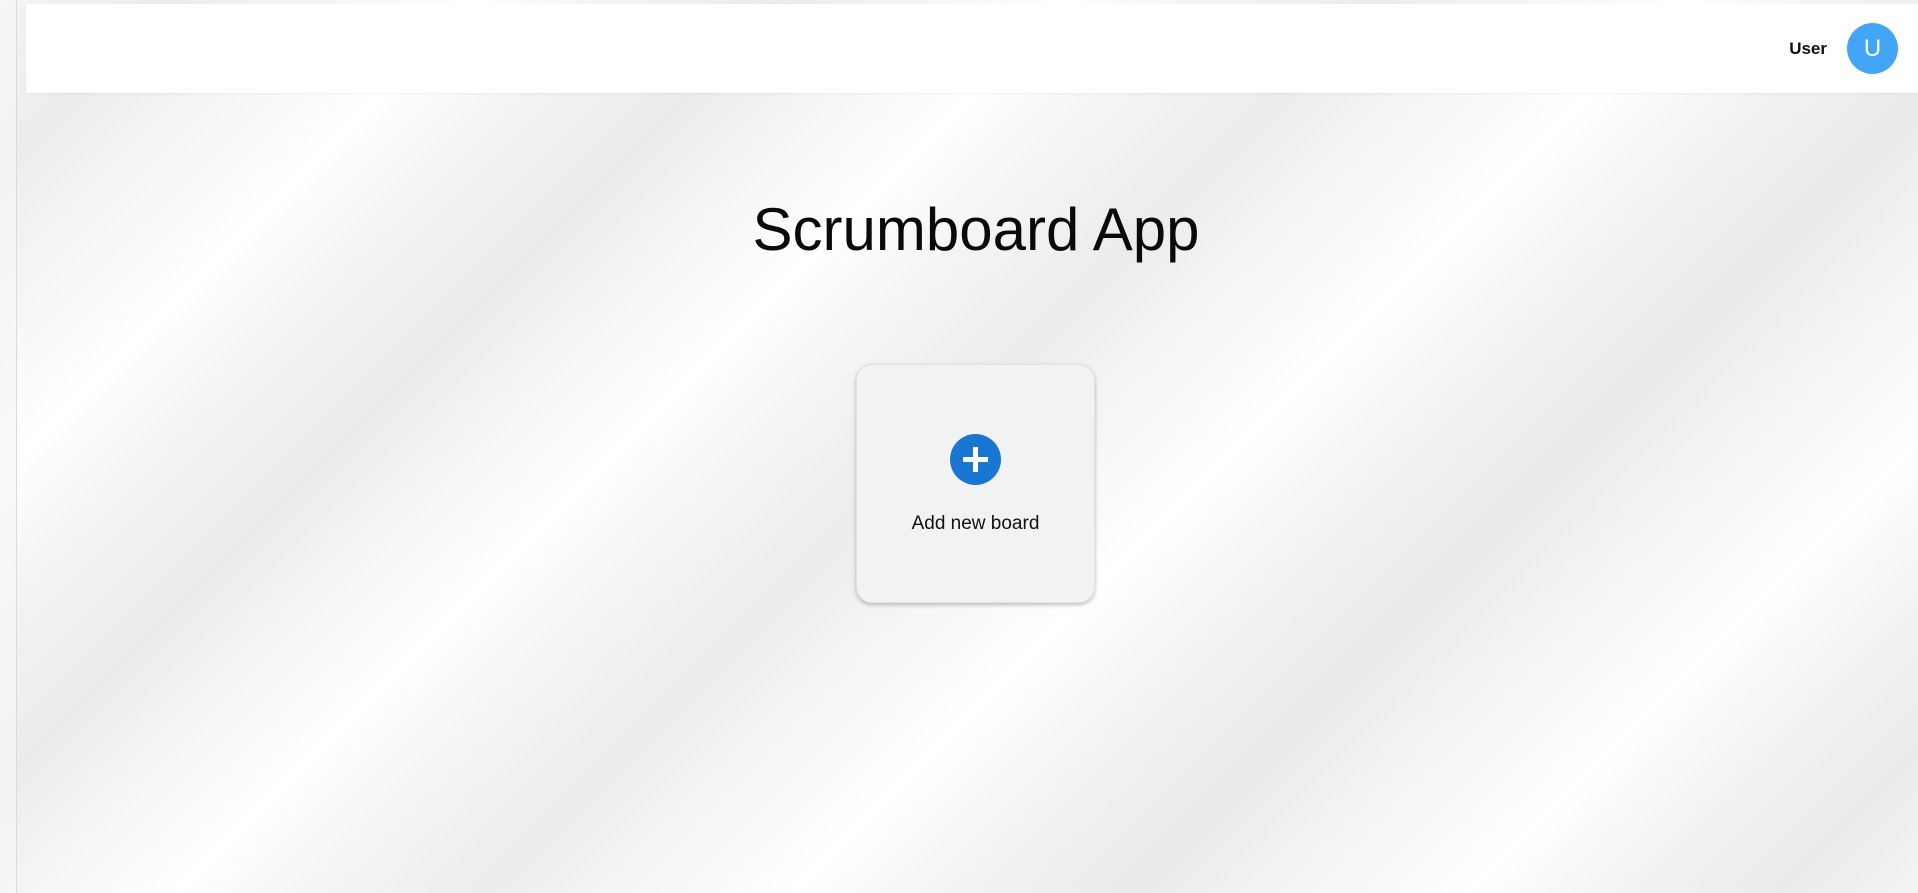 The height and width of the screenshot is (893, 1918). What do you see at coordinates (972, 48) in the screenshot?
I see `top-app-bar: User U` at bounding box center [972, 48].